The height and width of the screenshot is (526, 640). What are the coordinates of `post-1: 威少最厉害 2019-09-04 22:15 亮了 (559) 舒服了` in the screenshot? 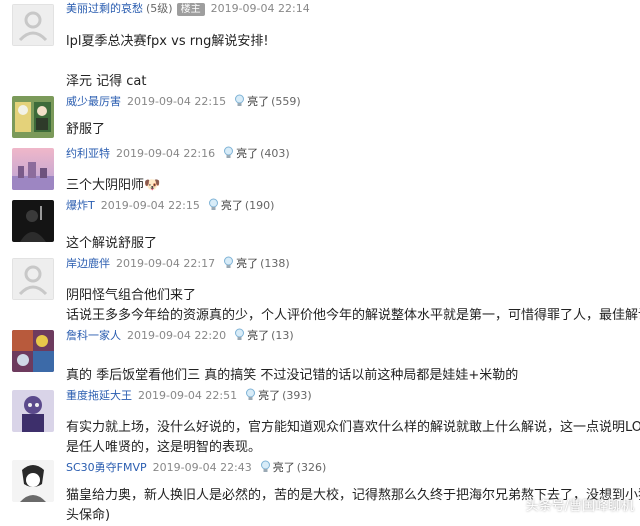 It's located at (320, 118).